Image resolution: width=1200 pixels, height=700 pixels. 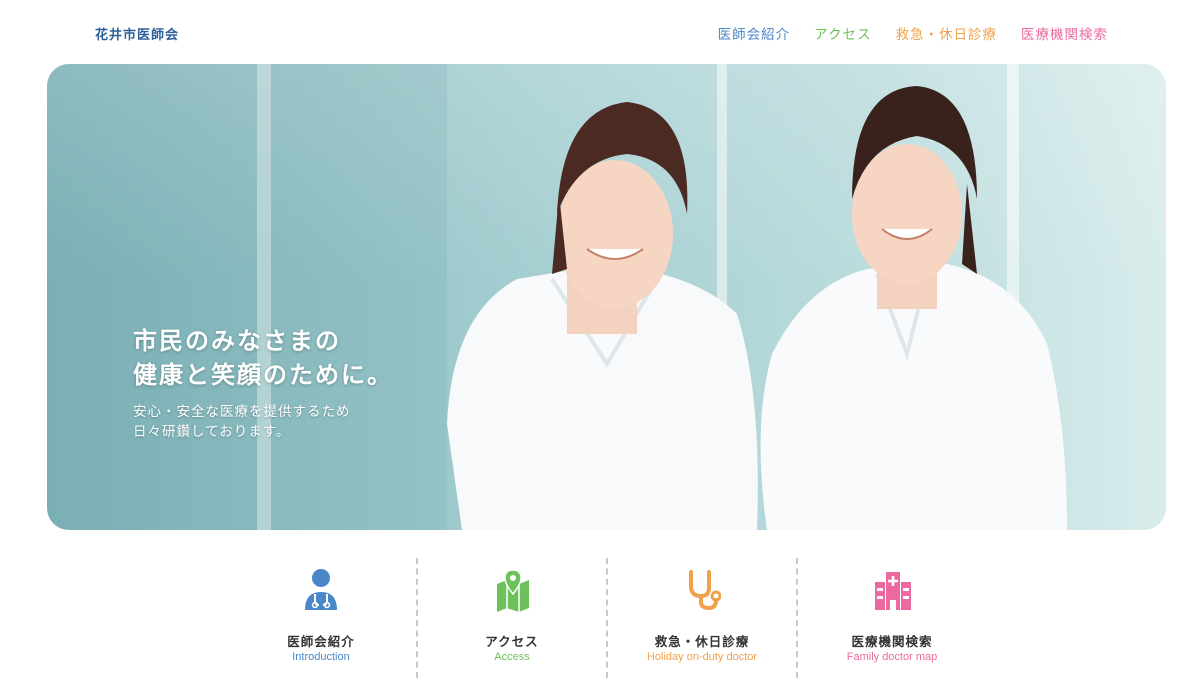 What do you see at coordinates (893, 591) in the screenshot?
I see `hospital-icon` at bounding box center [893, 591].